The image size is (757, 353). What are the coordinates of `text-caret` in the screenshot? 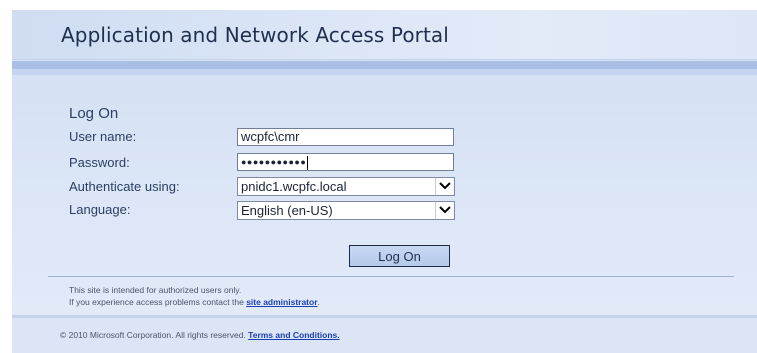 It's located at (308, 162).